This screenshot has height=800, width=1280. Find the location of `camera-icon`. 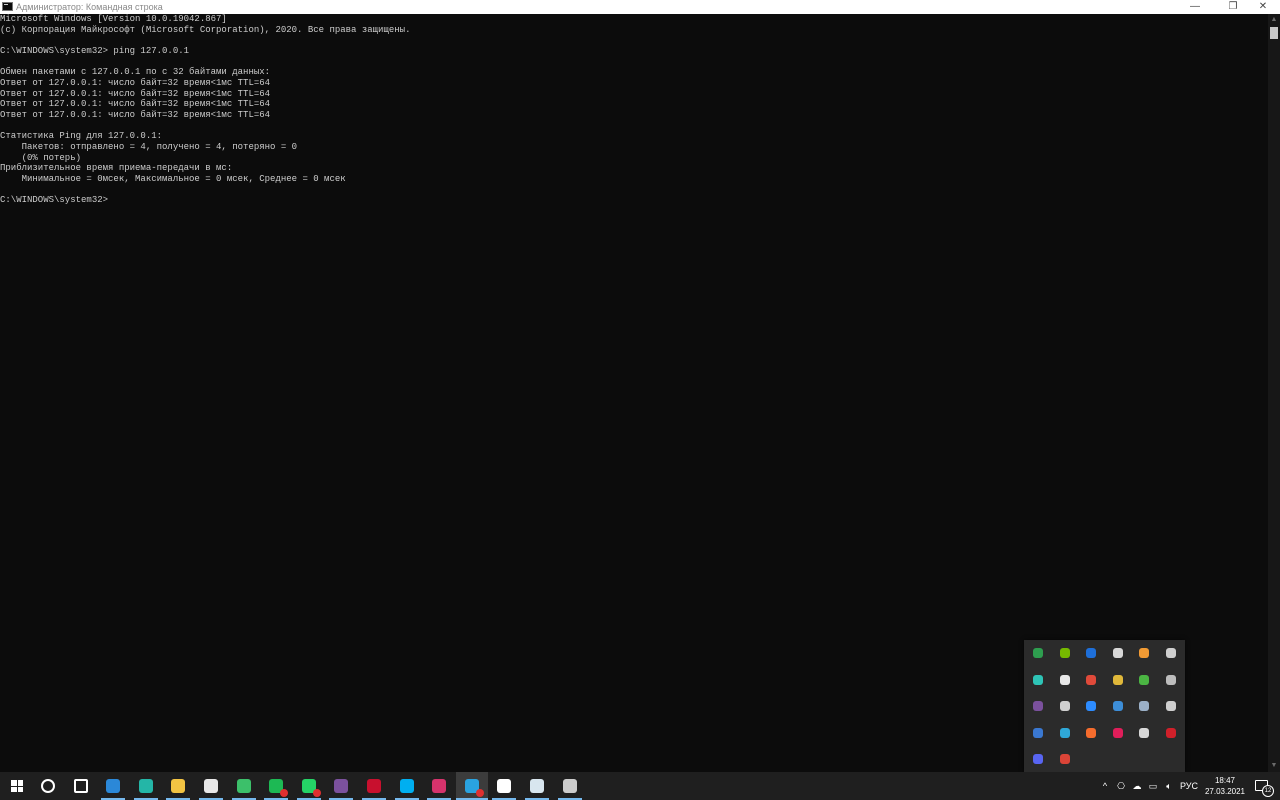

camera-icon is located at coordinates (1144, 706).